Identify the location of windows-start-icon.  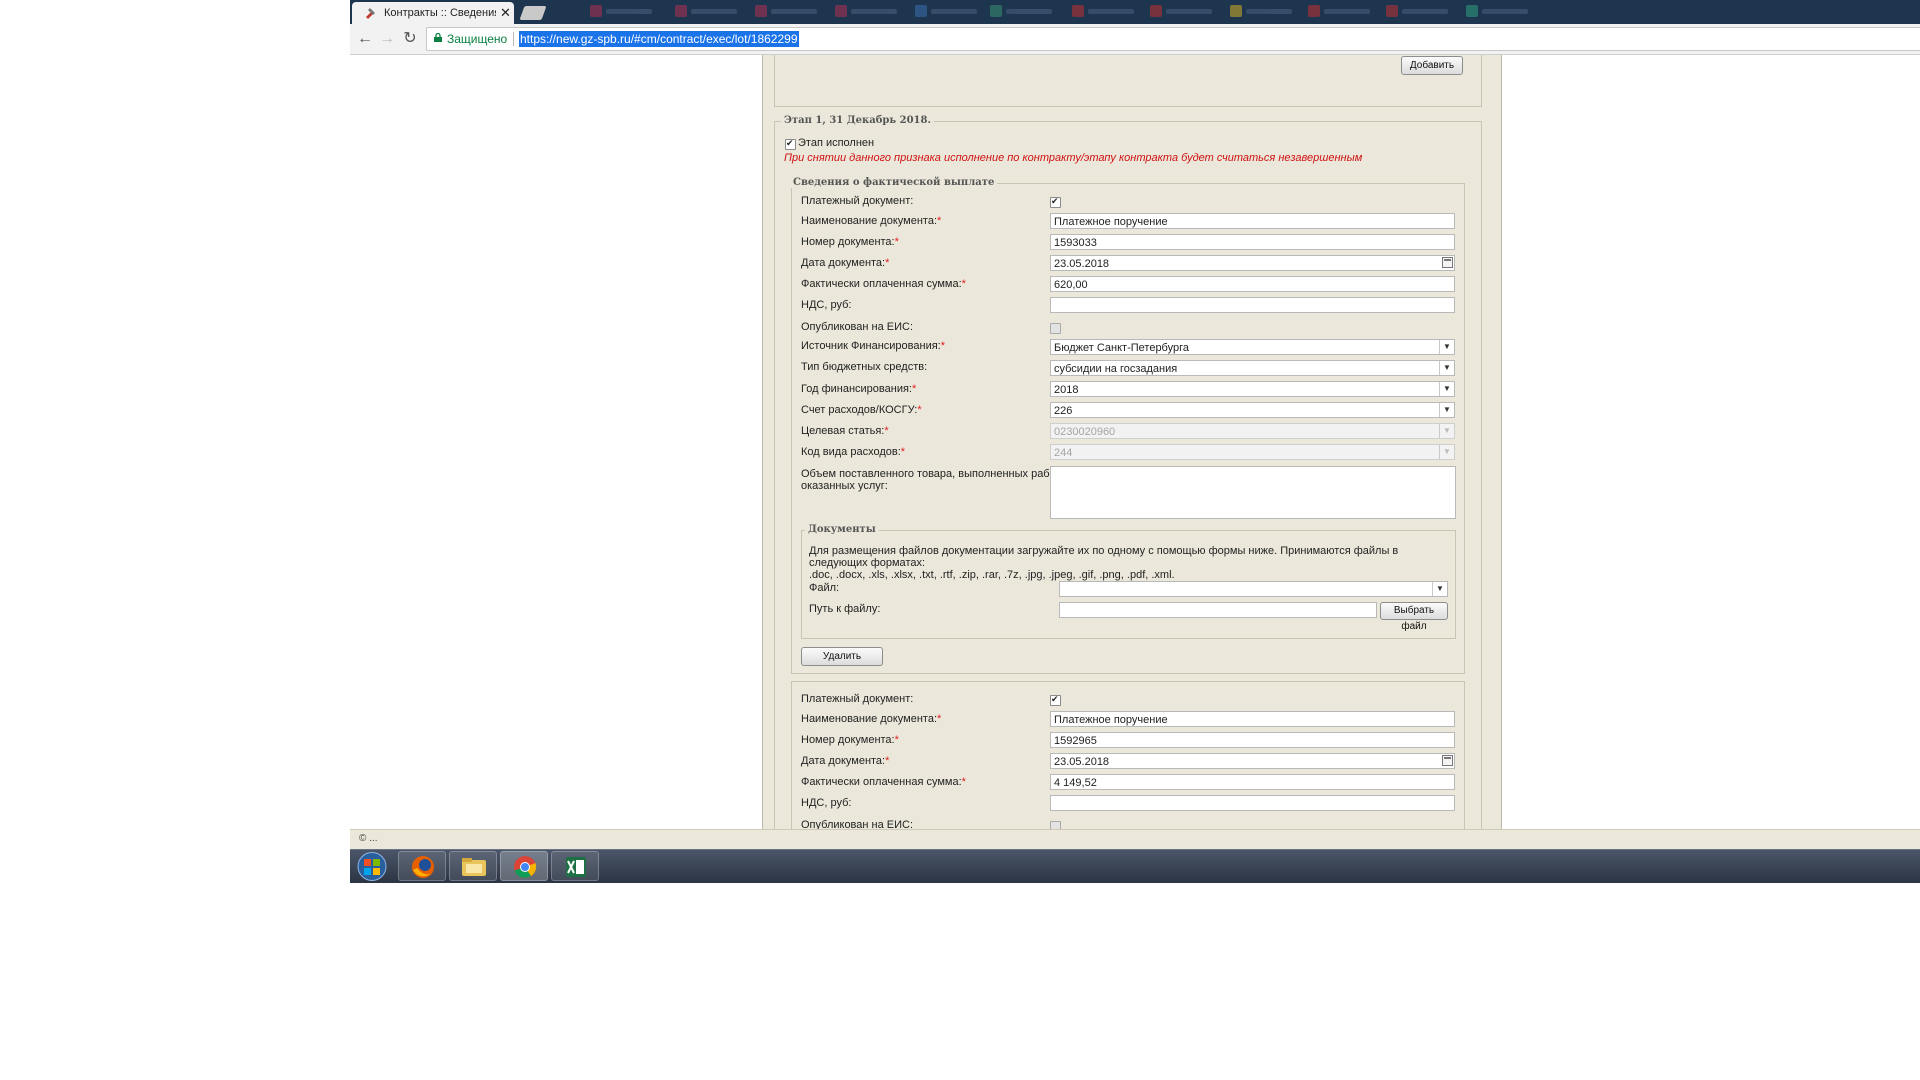
(372, 866).